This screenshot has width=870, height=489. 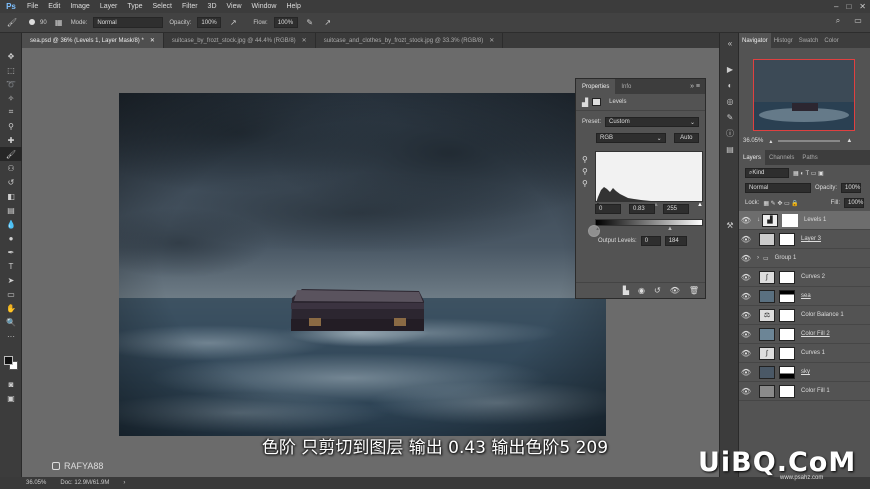 What do you see at coordinates (781, 203) in the screenshot?
I see `lock-icons: ▦ ✎ ✥ ▭ 🔒` at bounding box center [781, 203].